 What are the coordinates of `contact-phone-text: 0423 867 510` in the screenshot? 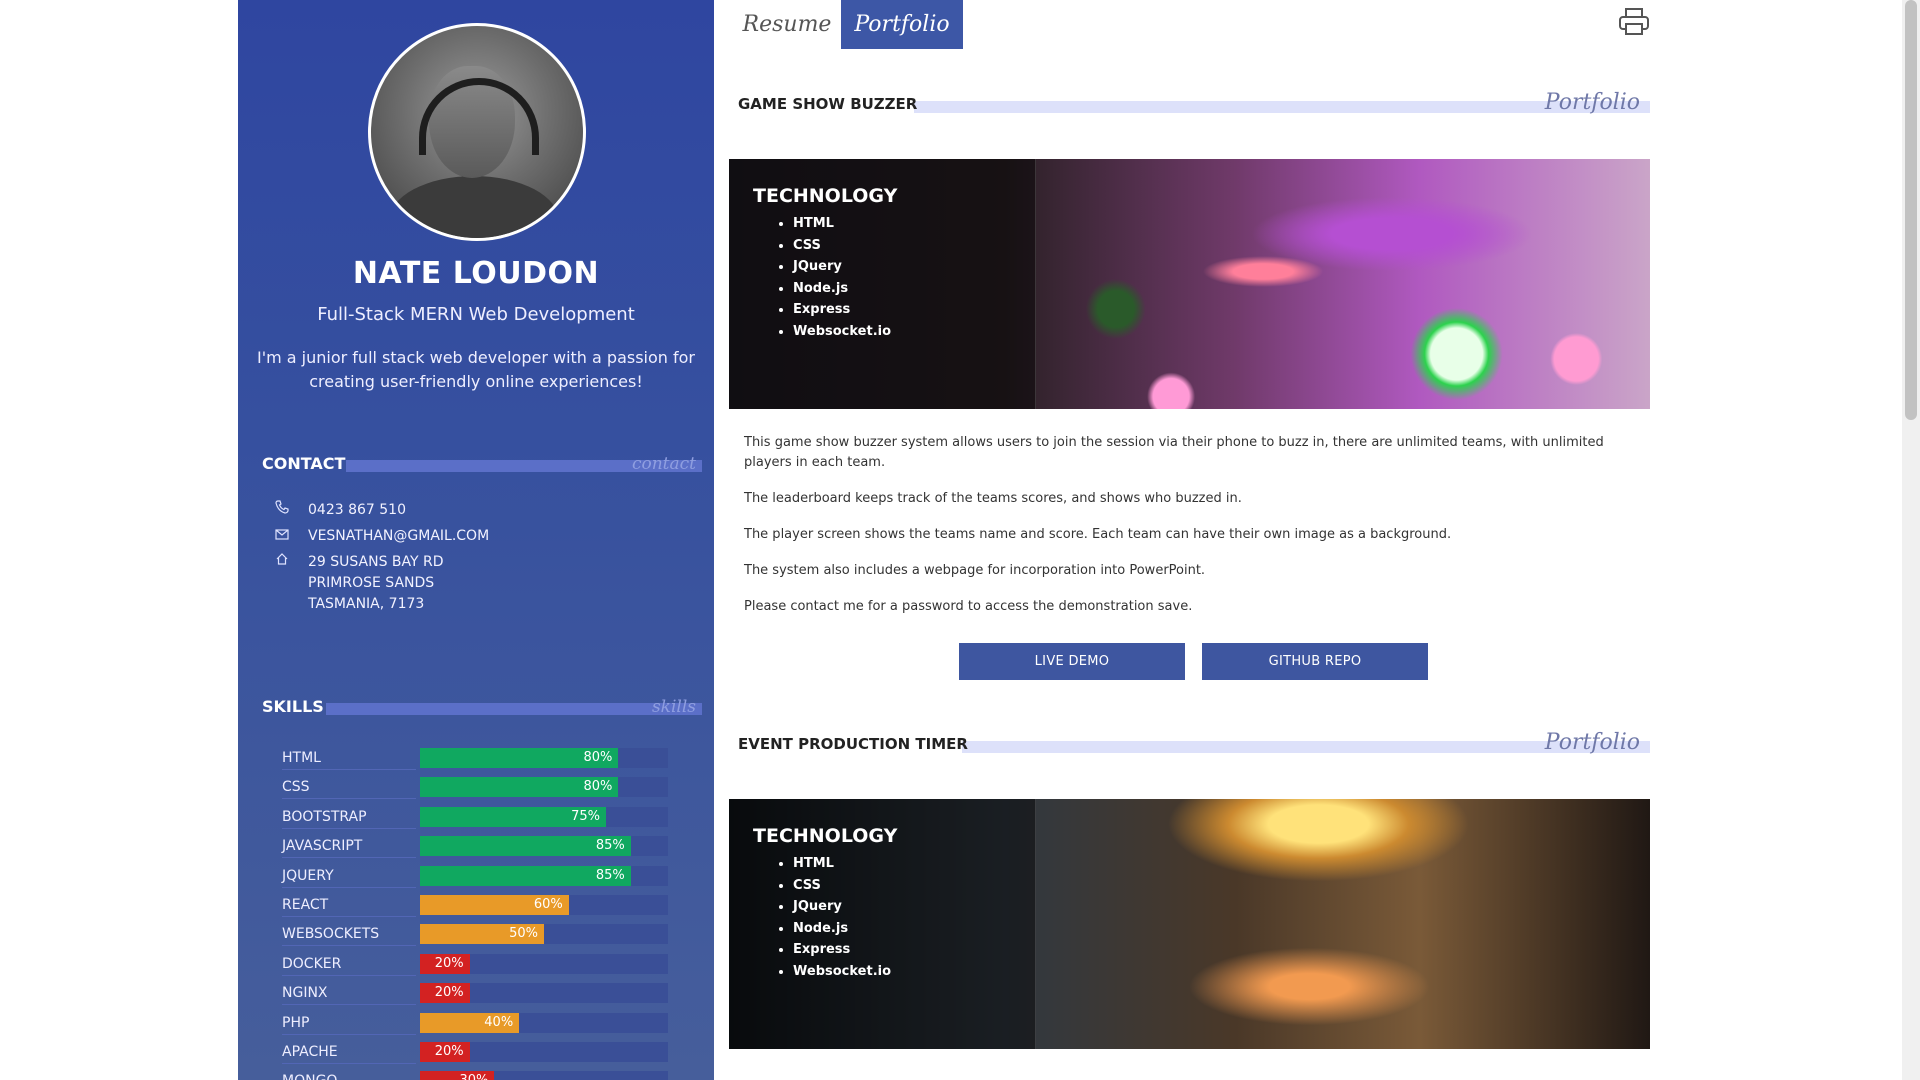 It's located at (357, 510).